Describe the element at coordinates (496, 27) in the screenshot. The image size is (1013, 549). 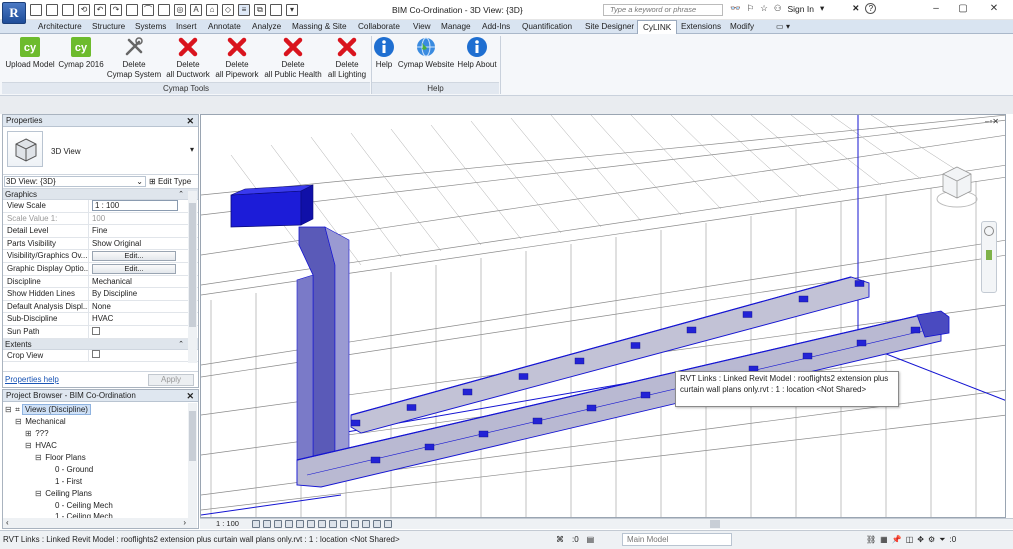
I see `tab-add-ins: Add-Ins` at that location.